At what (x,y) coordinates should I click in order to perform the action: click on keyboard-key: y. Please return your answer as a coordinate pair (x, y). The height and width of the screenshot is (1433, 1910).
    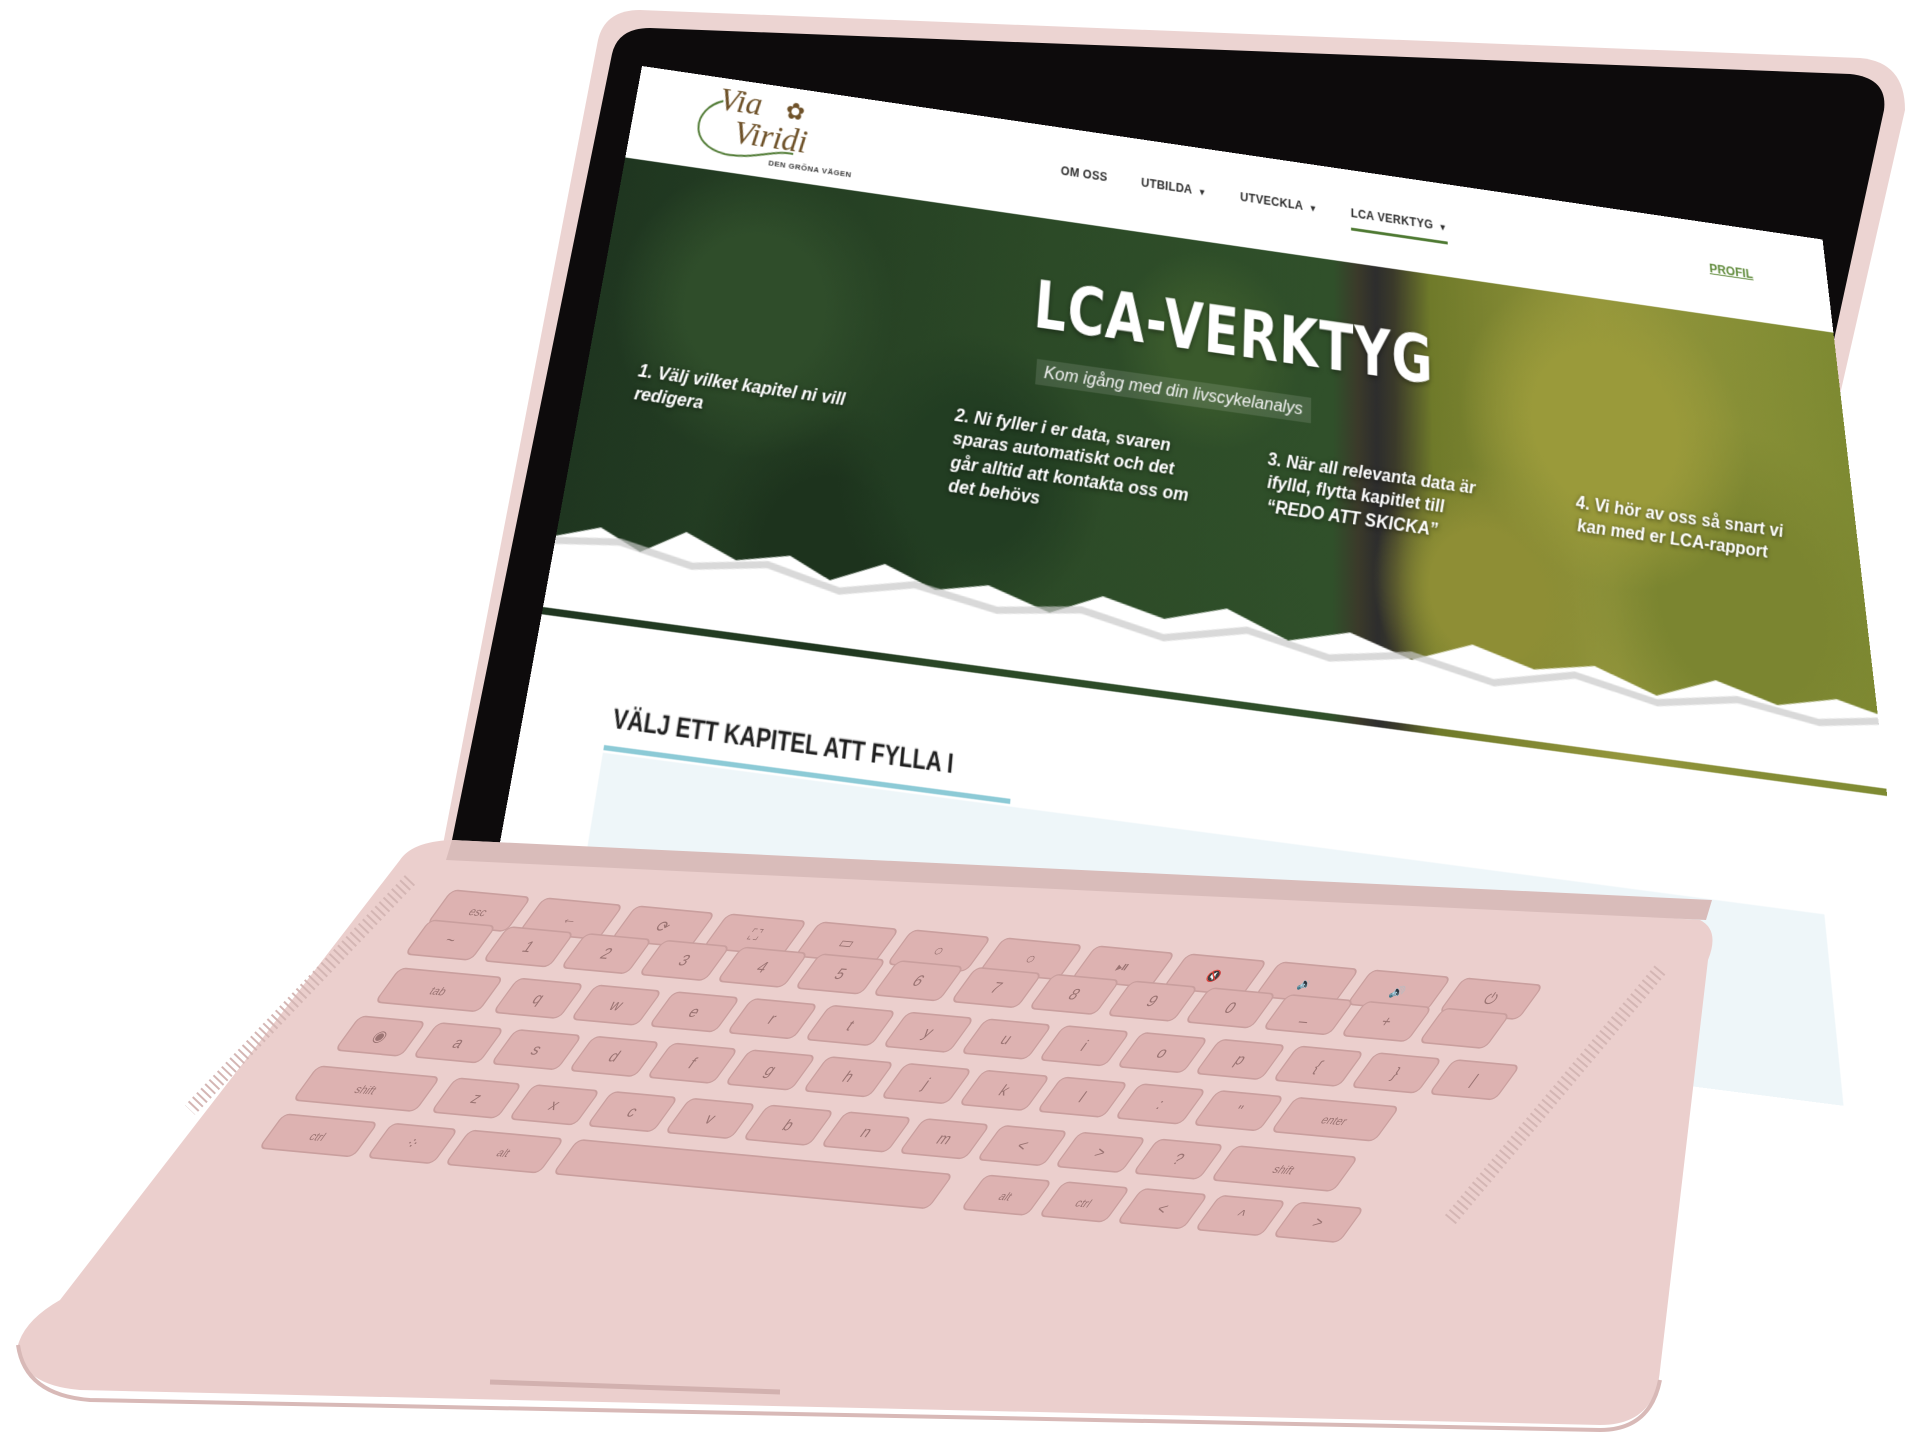
    Looking at the image, I should click on (928, 1032).